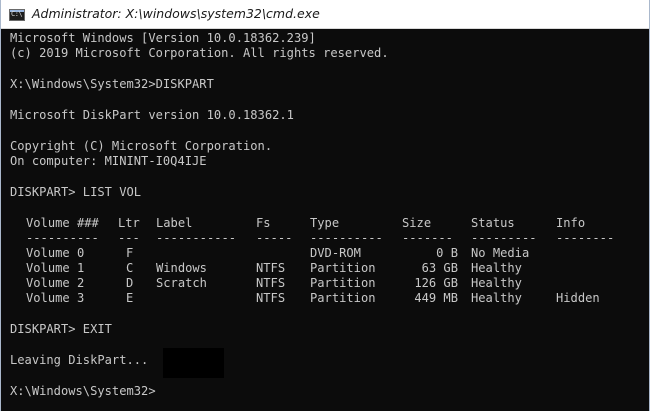 This screenshot has width=650, height=411. Describe the element at coordinates (174, 223) in the screenshot. I see `header-label: Label` at that location.